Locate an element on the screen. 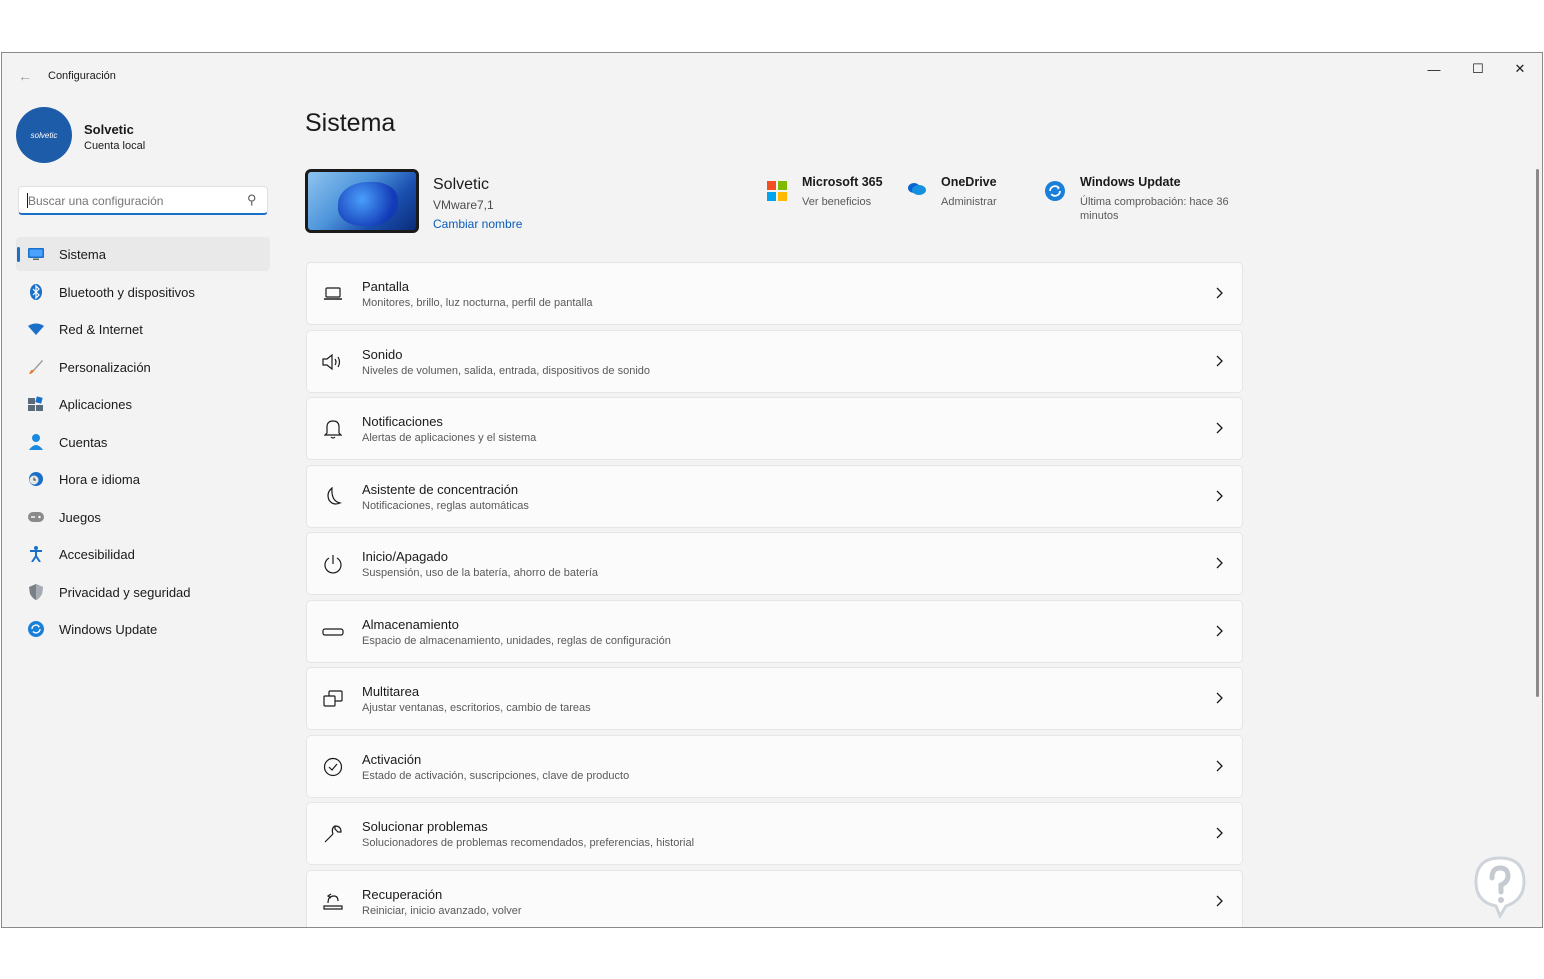  person-icon is located at coordinates (36, 441).